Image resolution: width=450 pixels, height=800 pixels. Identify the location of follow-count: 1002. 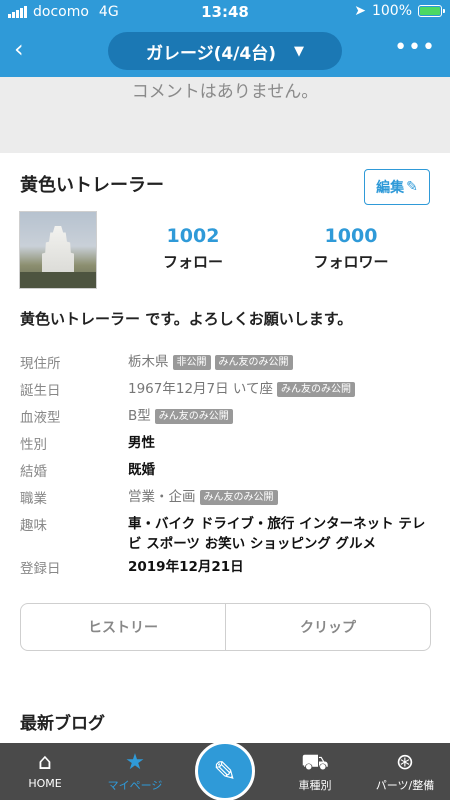
(193, 236).